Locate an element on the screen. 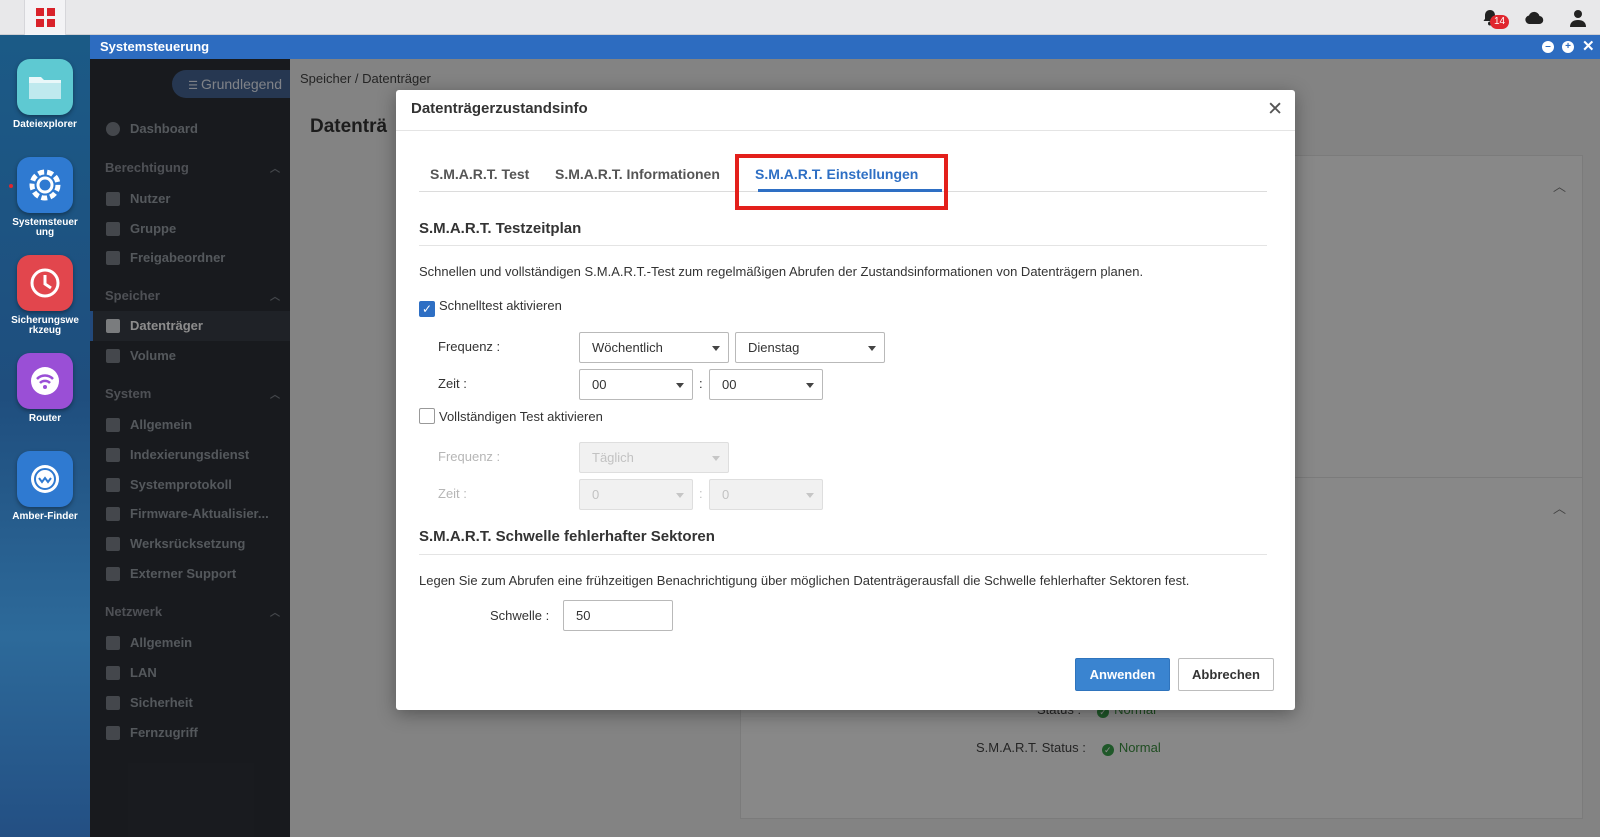  tab-smart-informationen: S.M.A.R.T. Informationen is located at coordinates (637, 174).